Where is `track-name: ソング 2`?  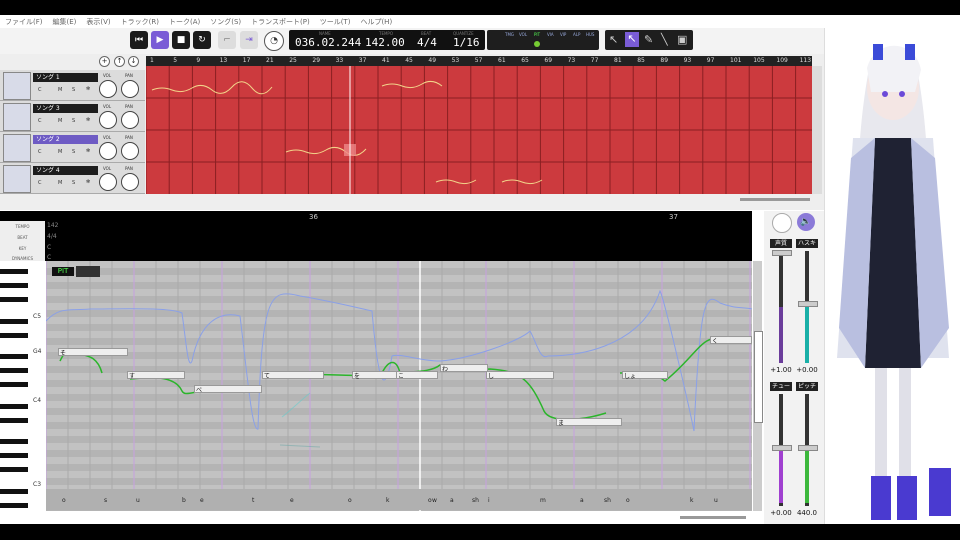 track-name: ソング 2 is located at coordinates (65, 139).